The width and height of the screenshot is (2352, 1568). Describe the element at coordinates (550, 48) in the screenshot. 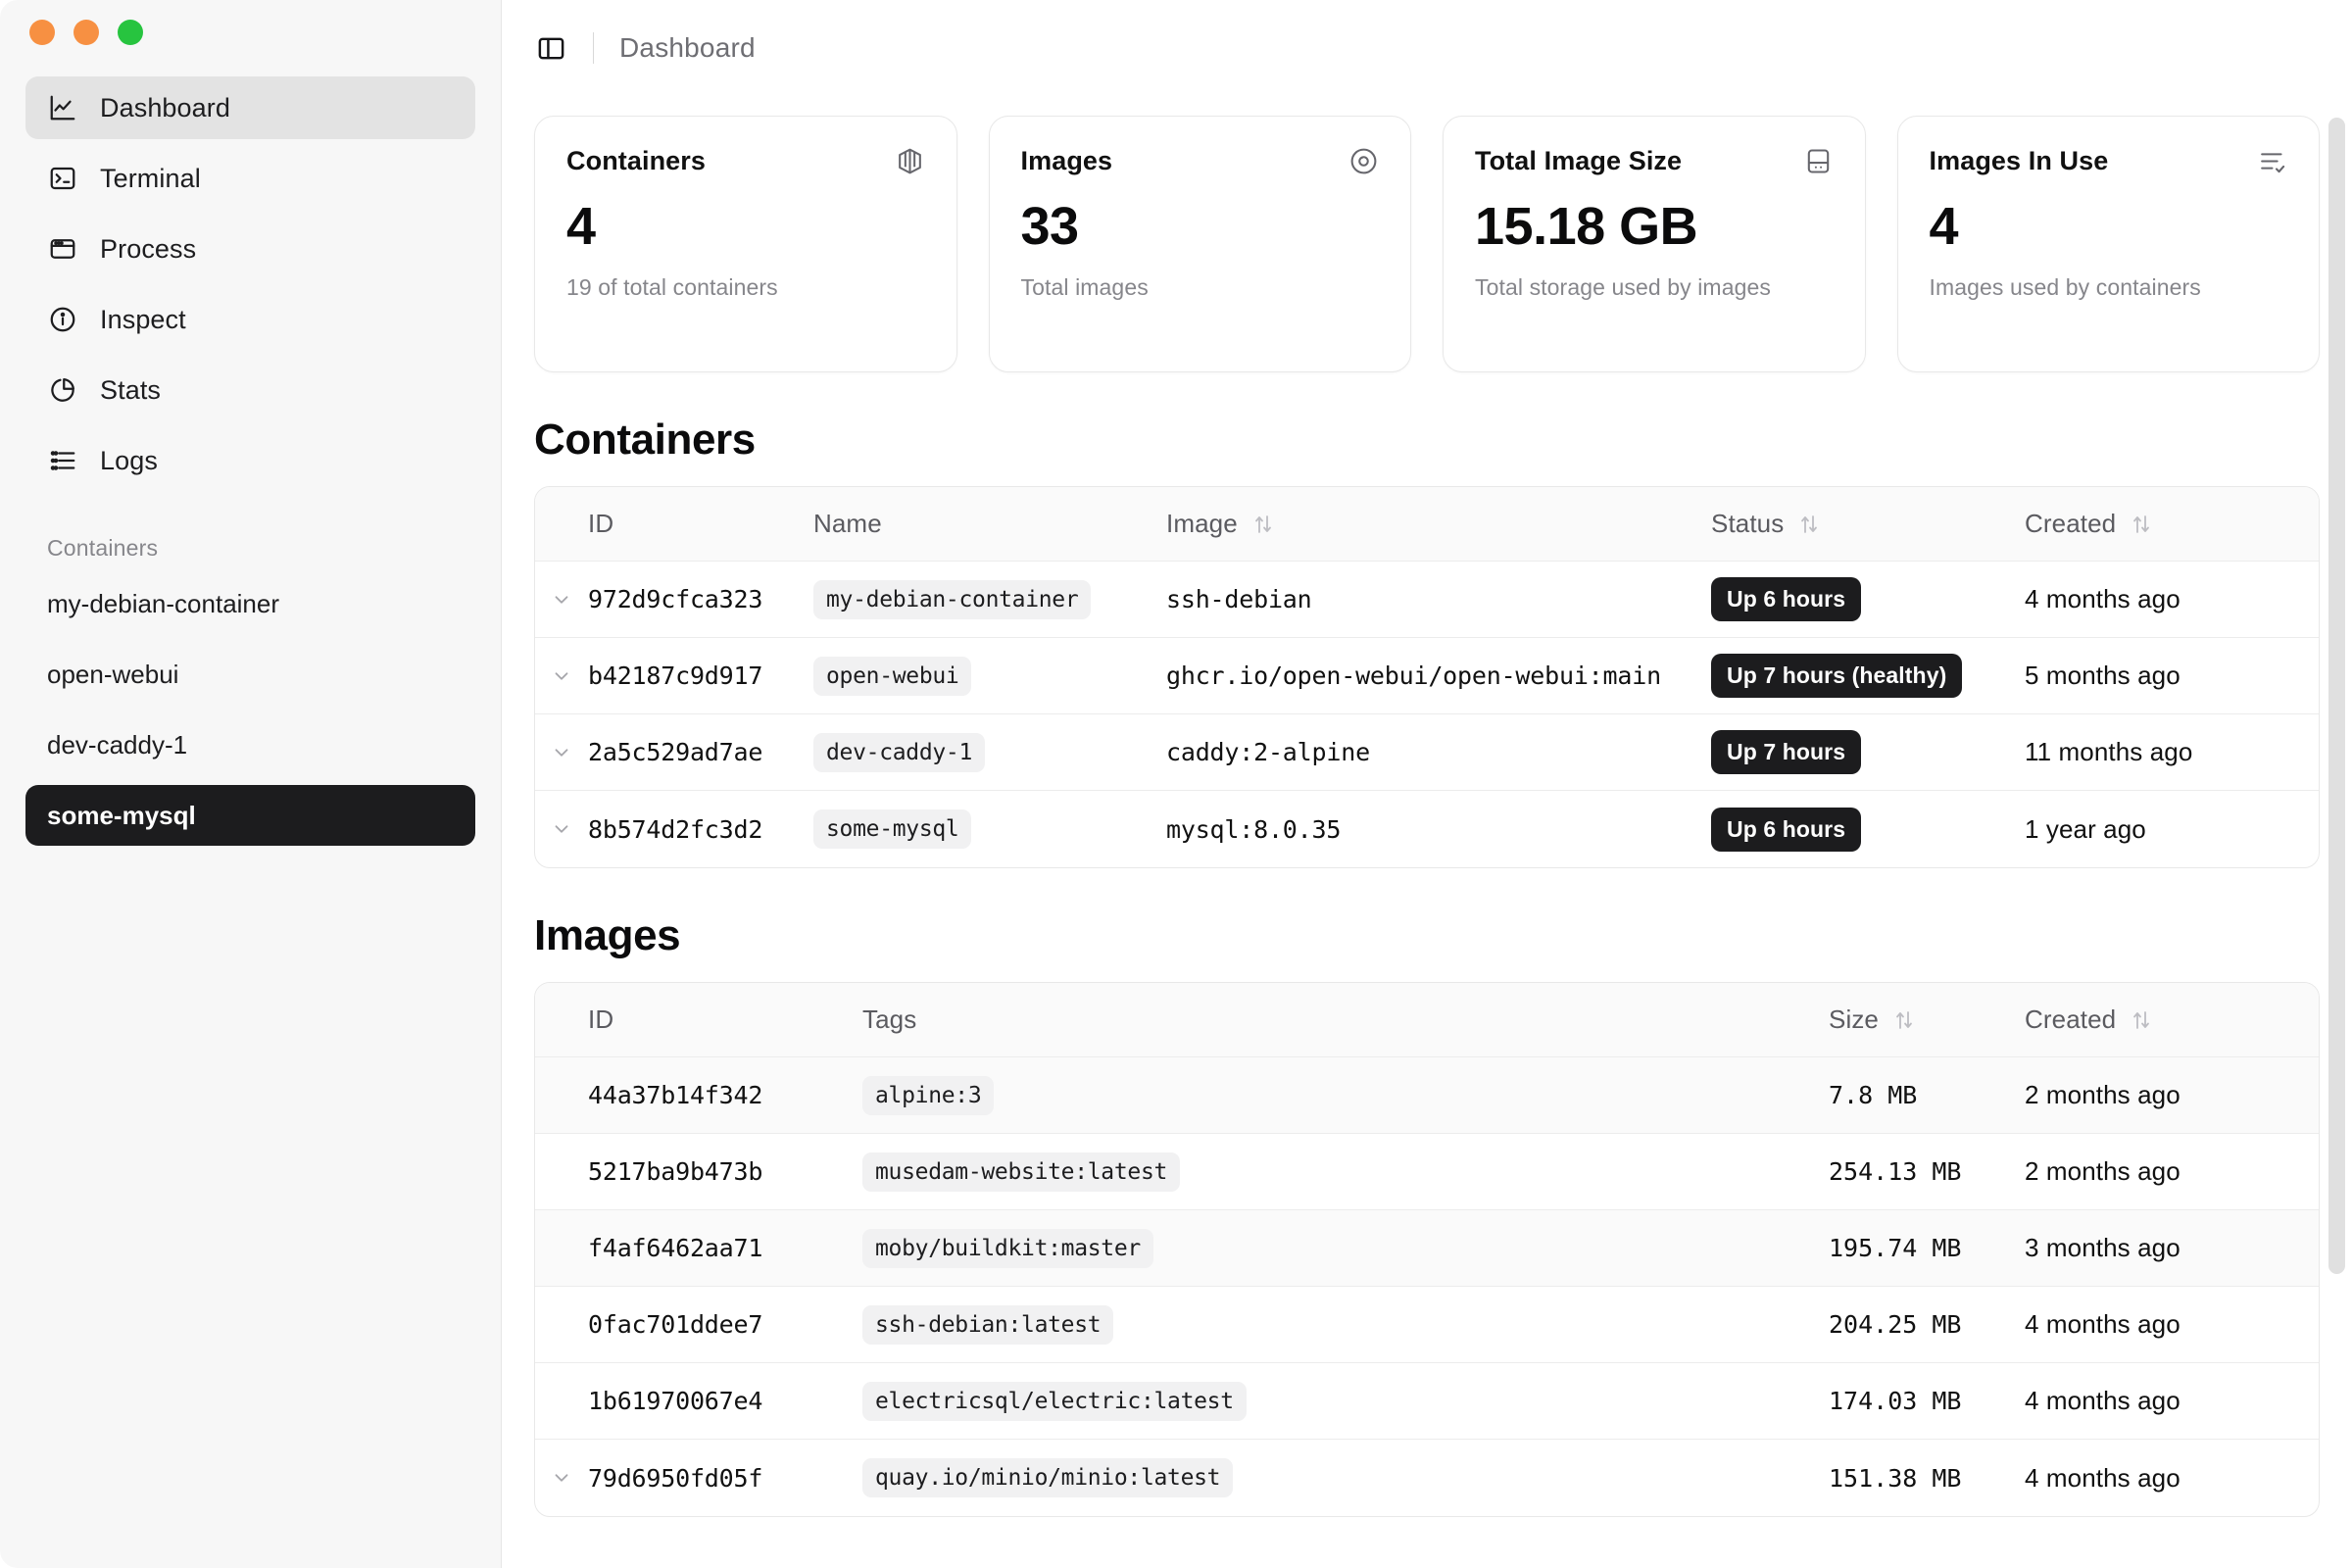

I see `sidebar-toggle-icon` at that location.